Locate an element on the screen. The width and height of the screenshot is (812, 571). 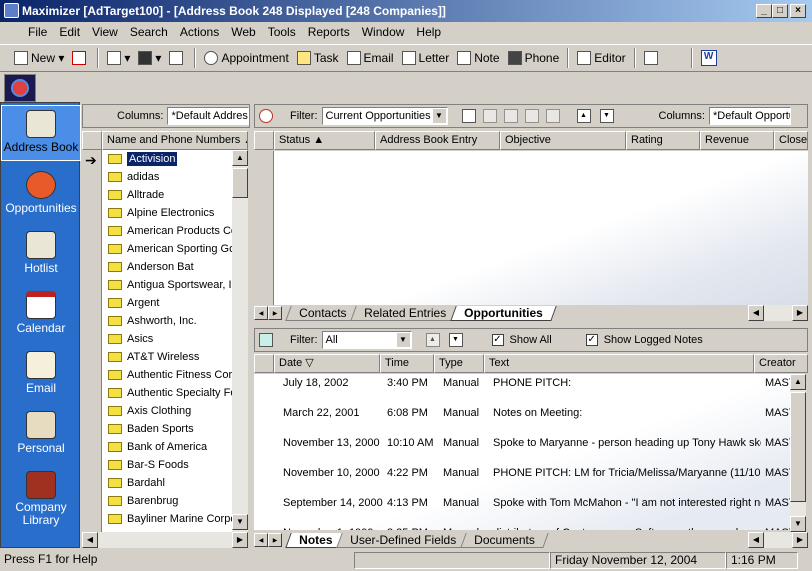
tools-button is located at coordinates (652, 58).